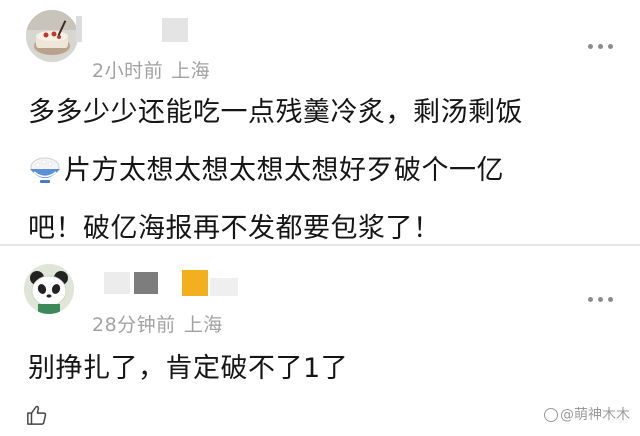 This screenshot has width=640, height=436. I want to click on panda-avatar-icon, so click(49, 289).